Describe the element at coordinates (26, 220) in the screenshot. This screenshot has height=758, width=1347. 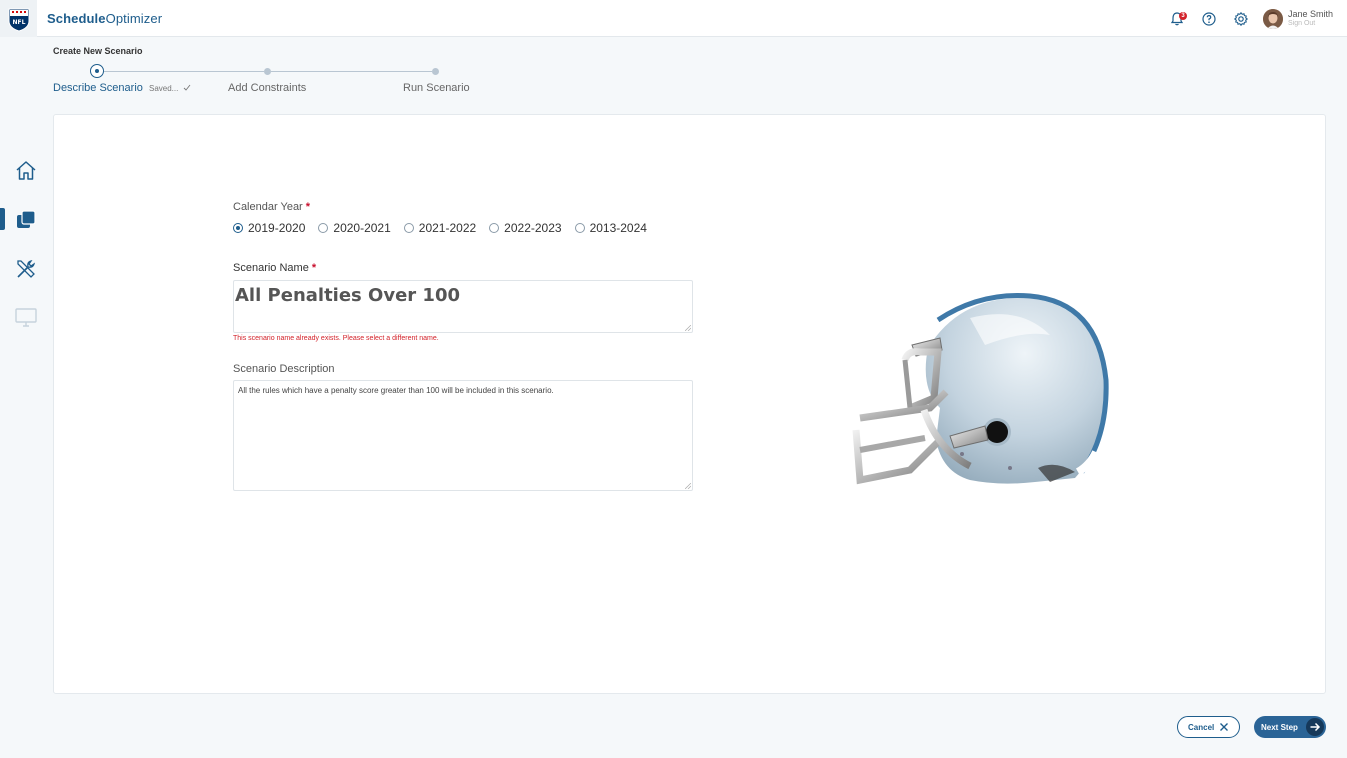
I see `scenarios-icon` at that location.